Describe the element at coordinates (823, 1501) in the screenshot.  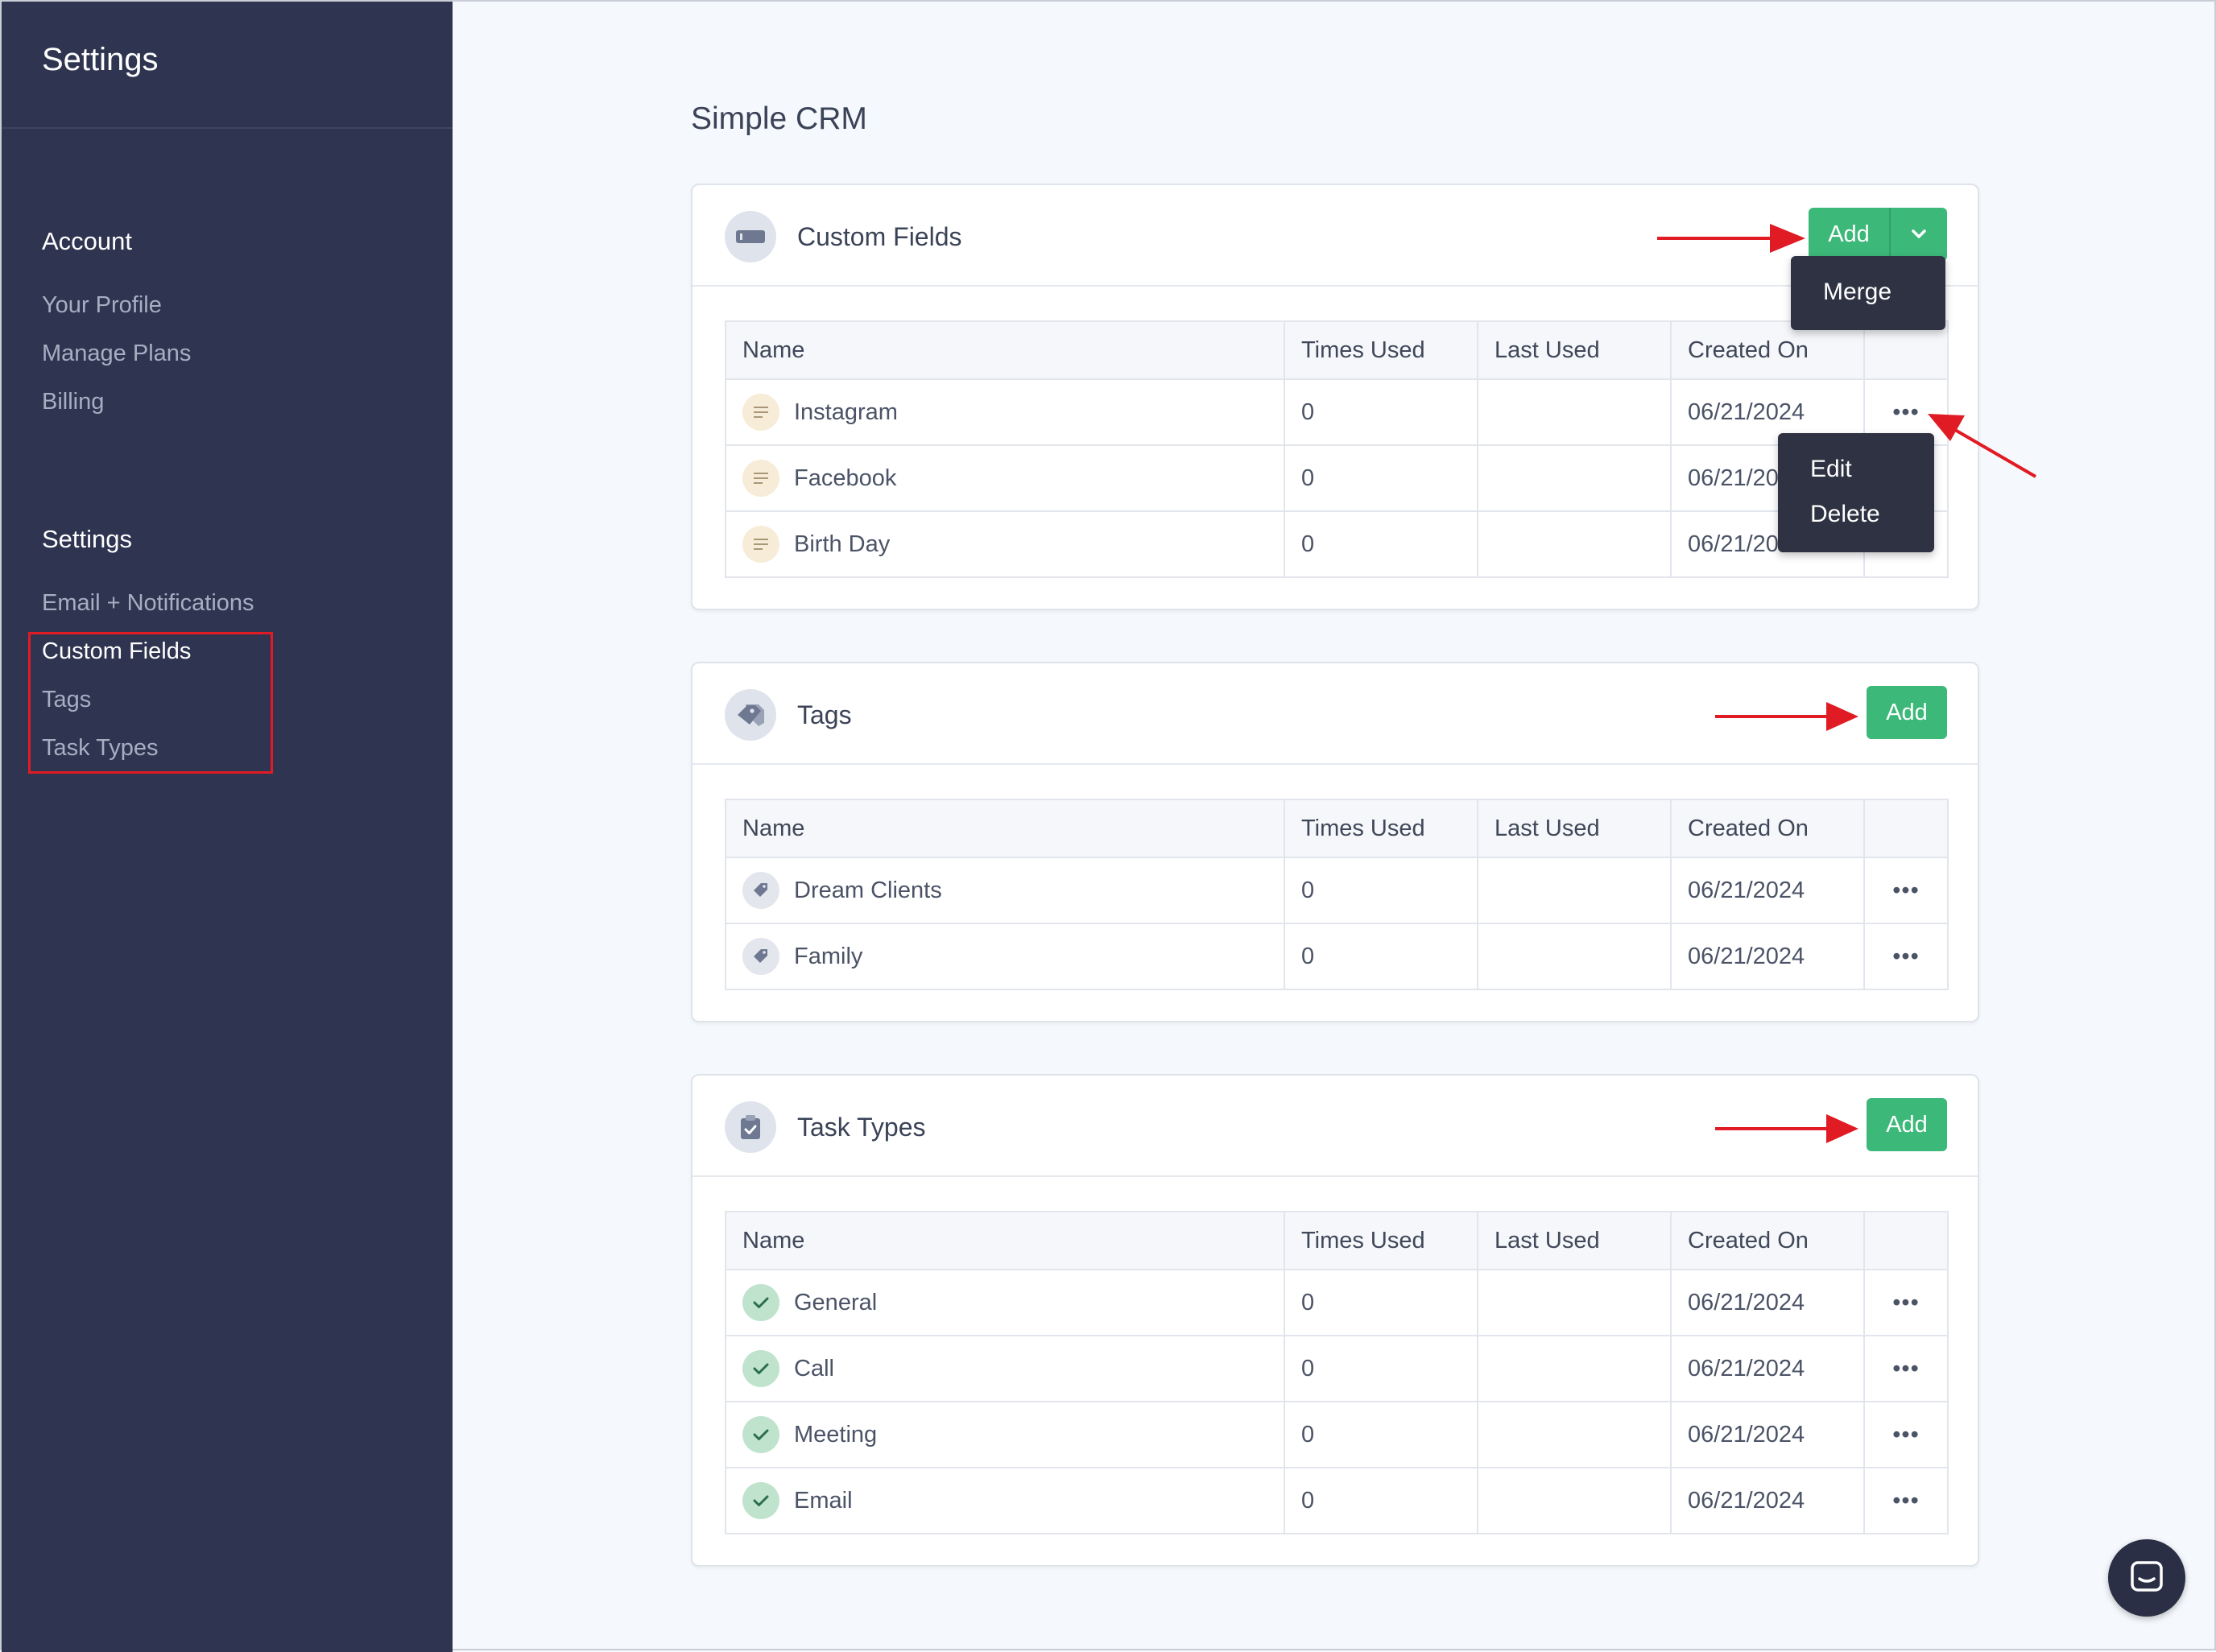
I see `row-name: Email` at that location.